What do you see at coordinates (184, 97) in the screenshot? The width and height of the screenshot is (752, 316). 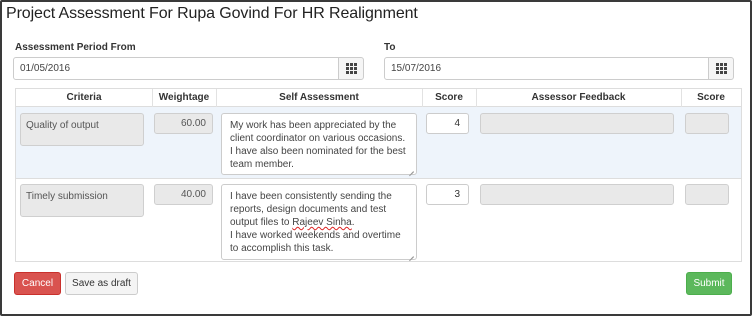 I see `header-weightage: Weightage` at bounding box center [184, 97].